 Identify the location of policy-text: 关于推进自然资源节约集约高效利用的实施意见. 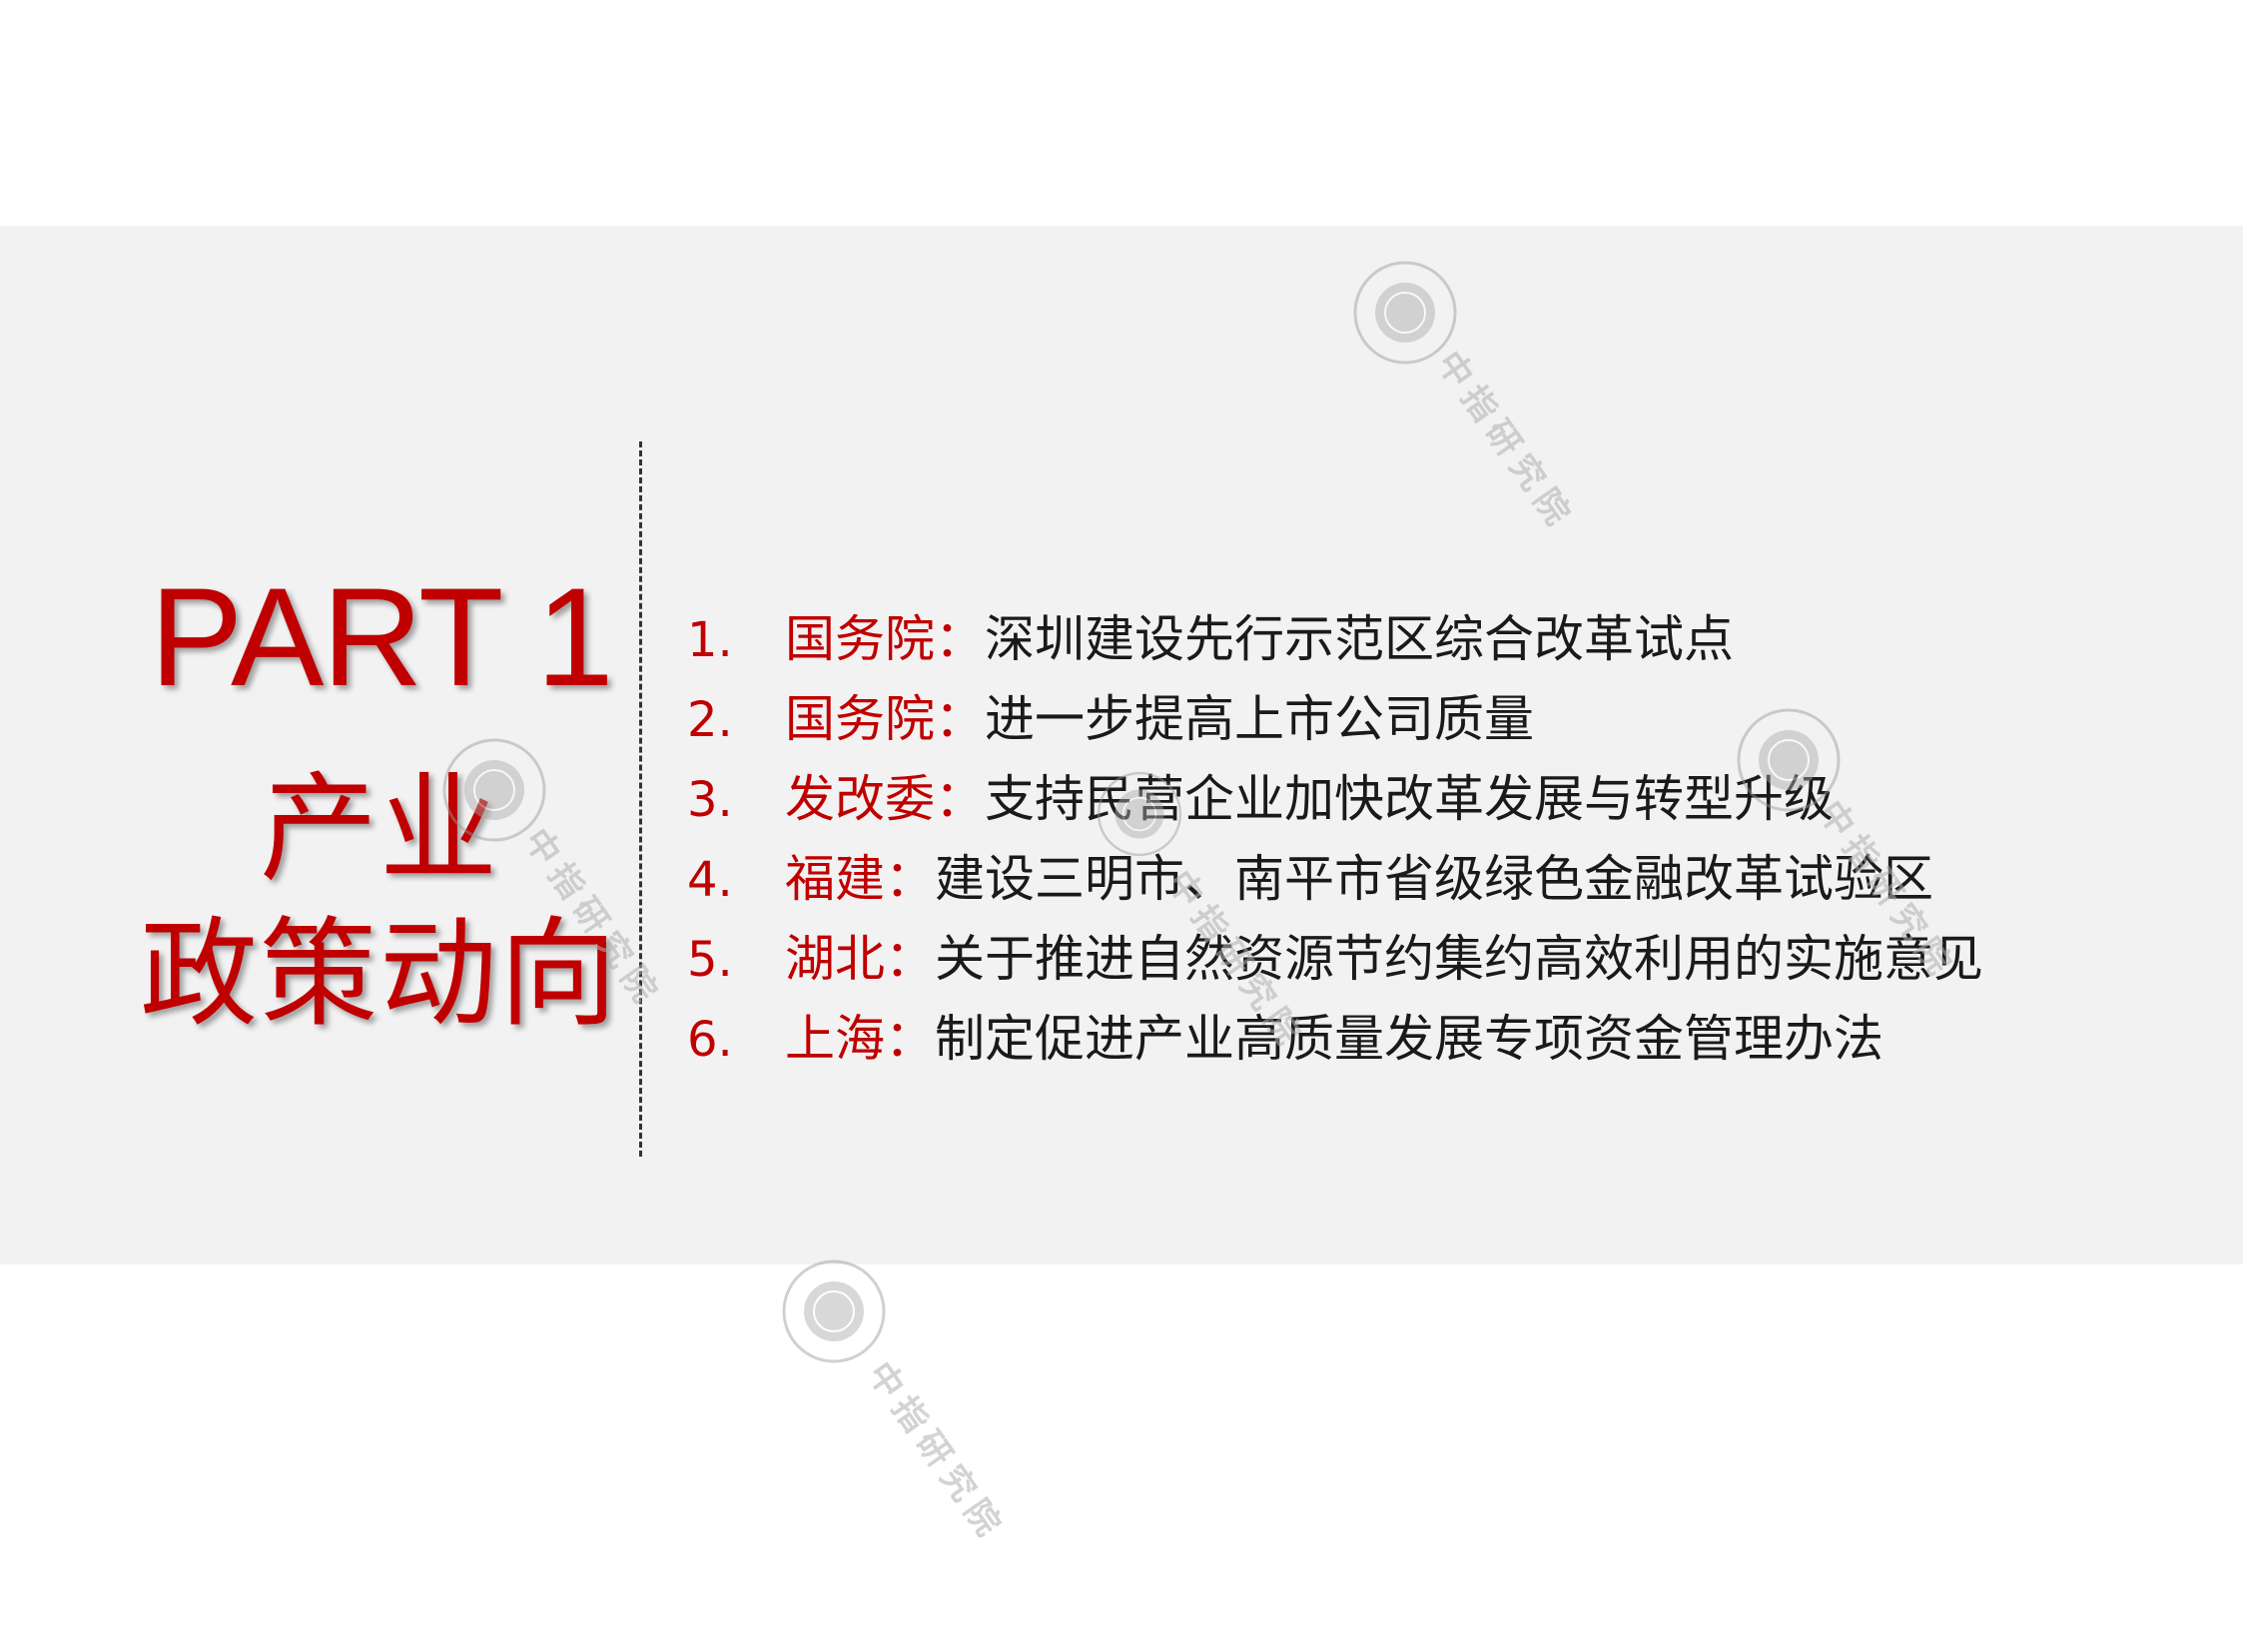
(1459, 959).